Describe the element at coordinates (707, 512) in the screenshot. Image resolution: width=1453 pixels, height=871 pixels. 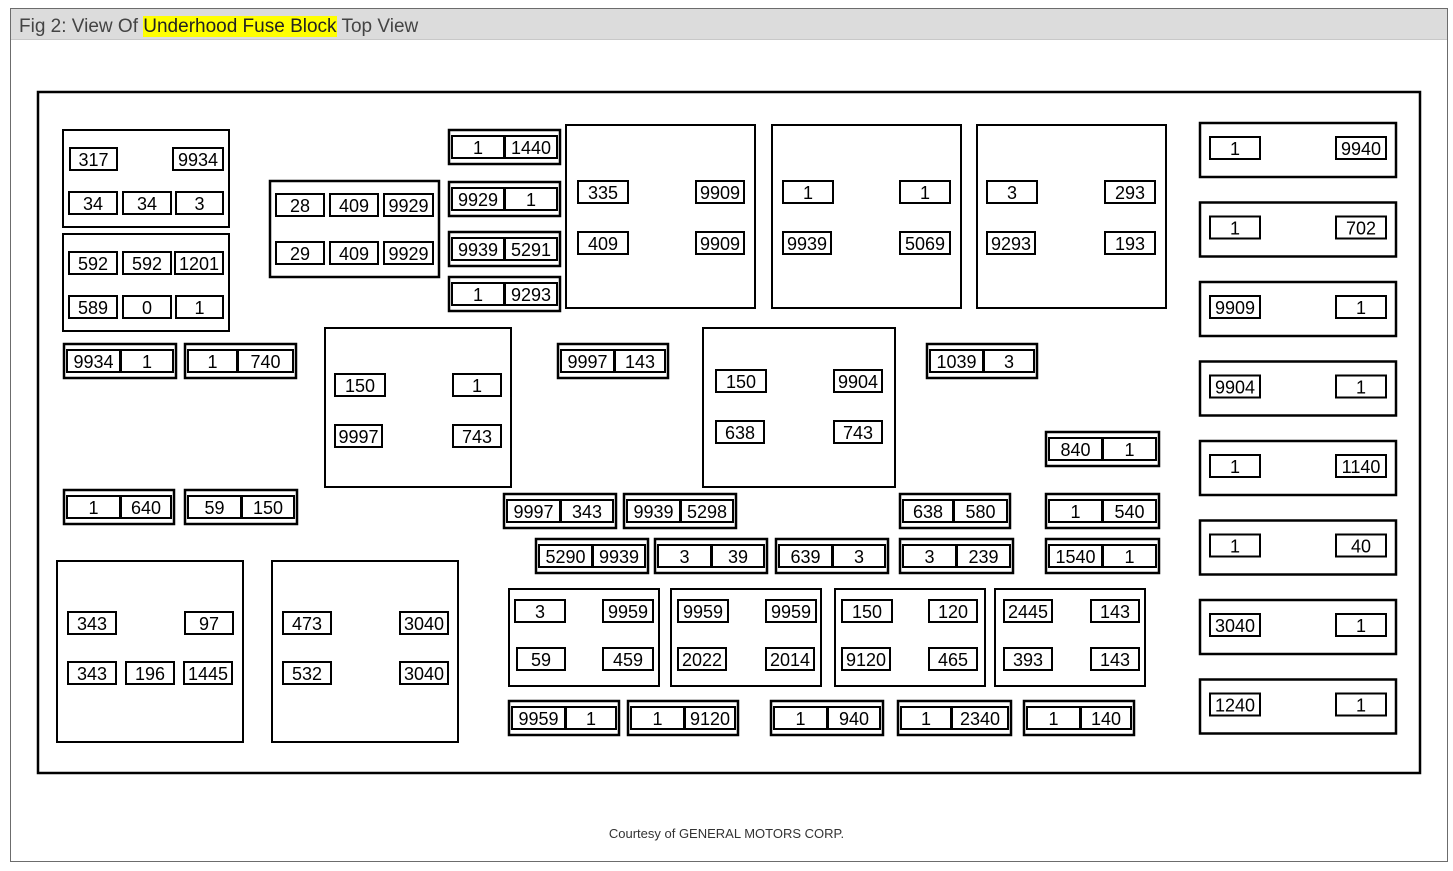
I see `fuse-label: 5298` at that location.